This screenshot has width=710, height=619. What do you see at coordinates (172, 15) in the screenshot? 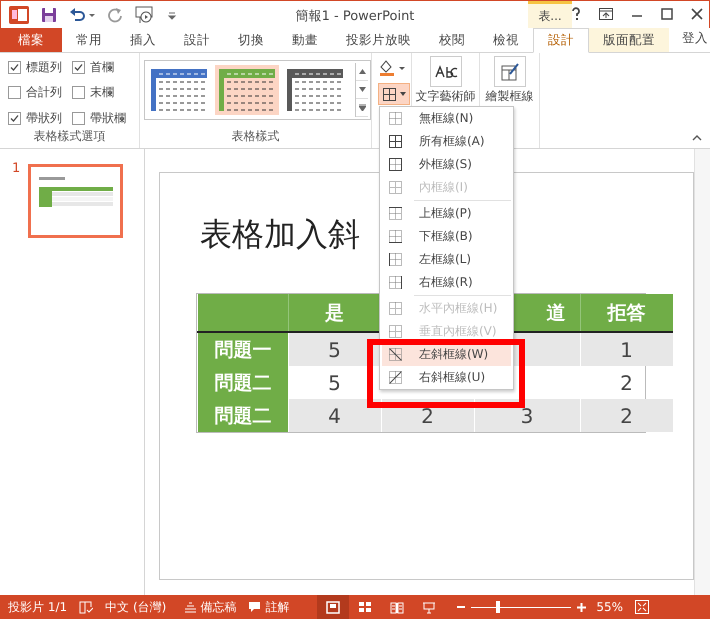
I see `customize-icon` at bounding box center [172, 15].